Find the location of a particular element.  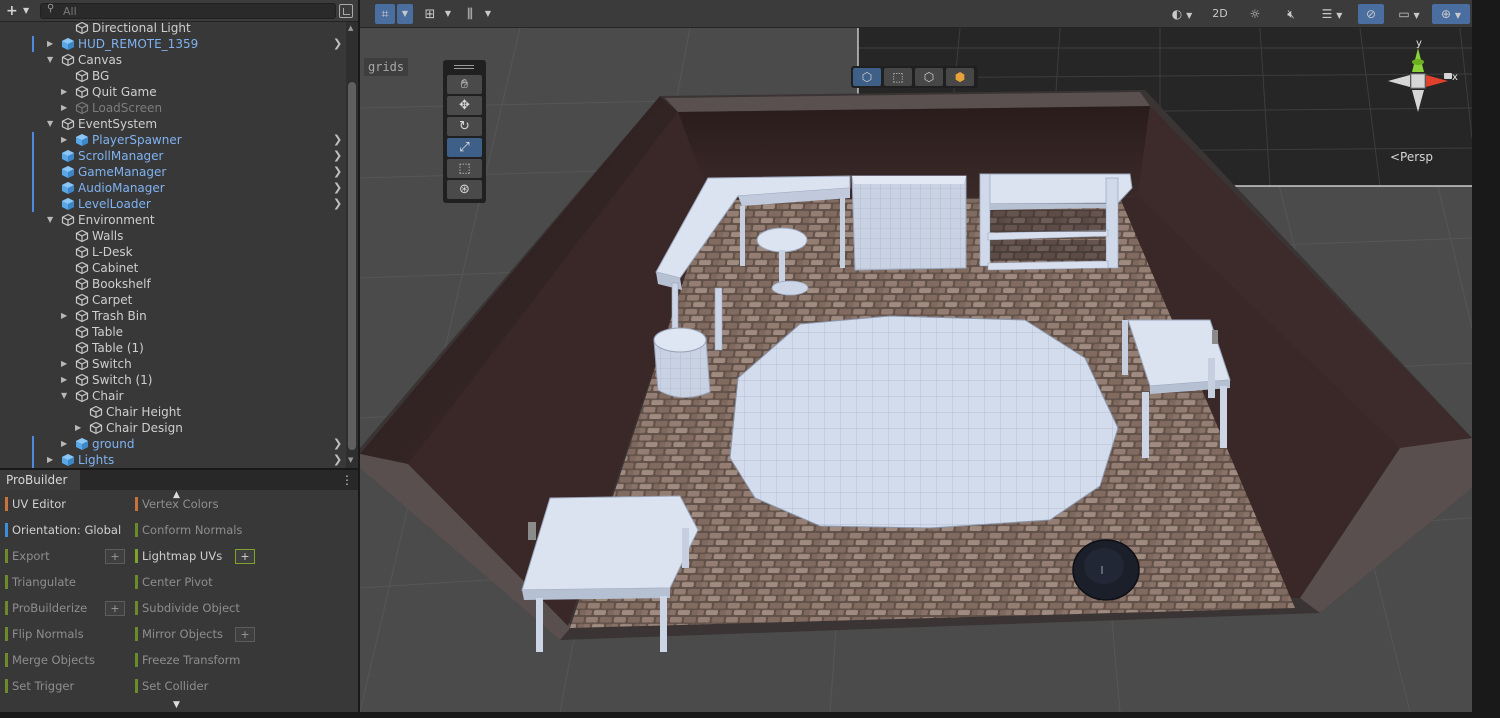

effects-dropdown: ☰ ▼ is located at coordinates (1332, 14).